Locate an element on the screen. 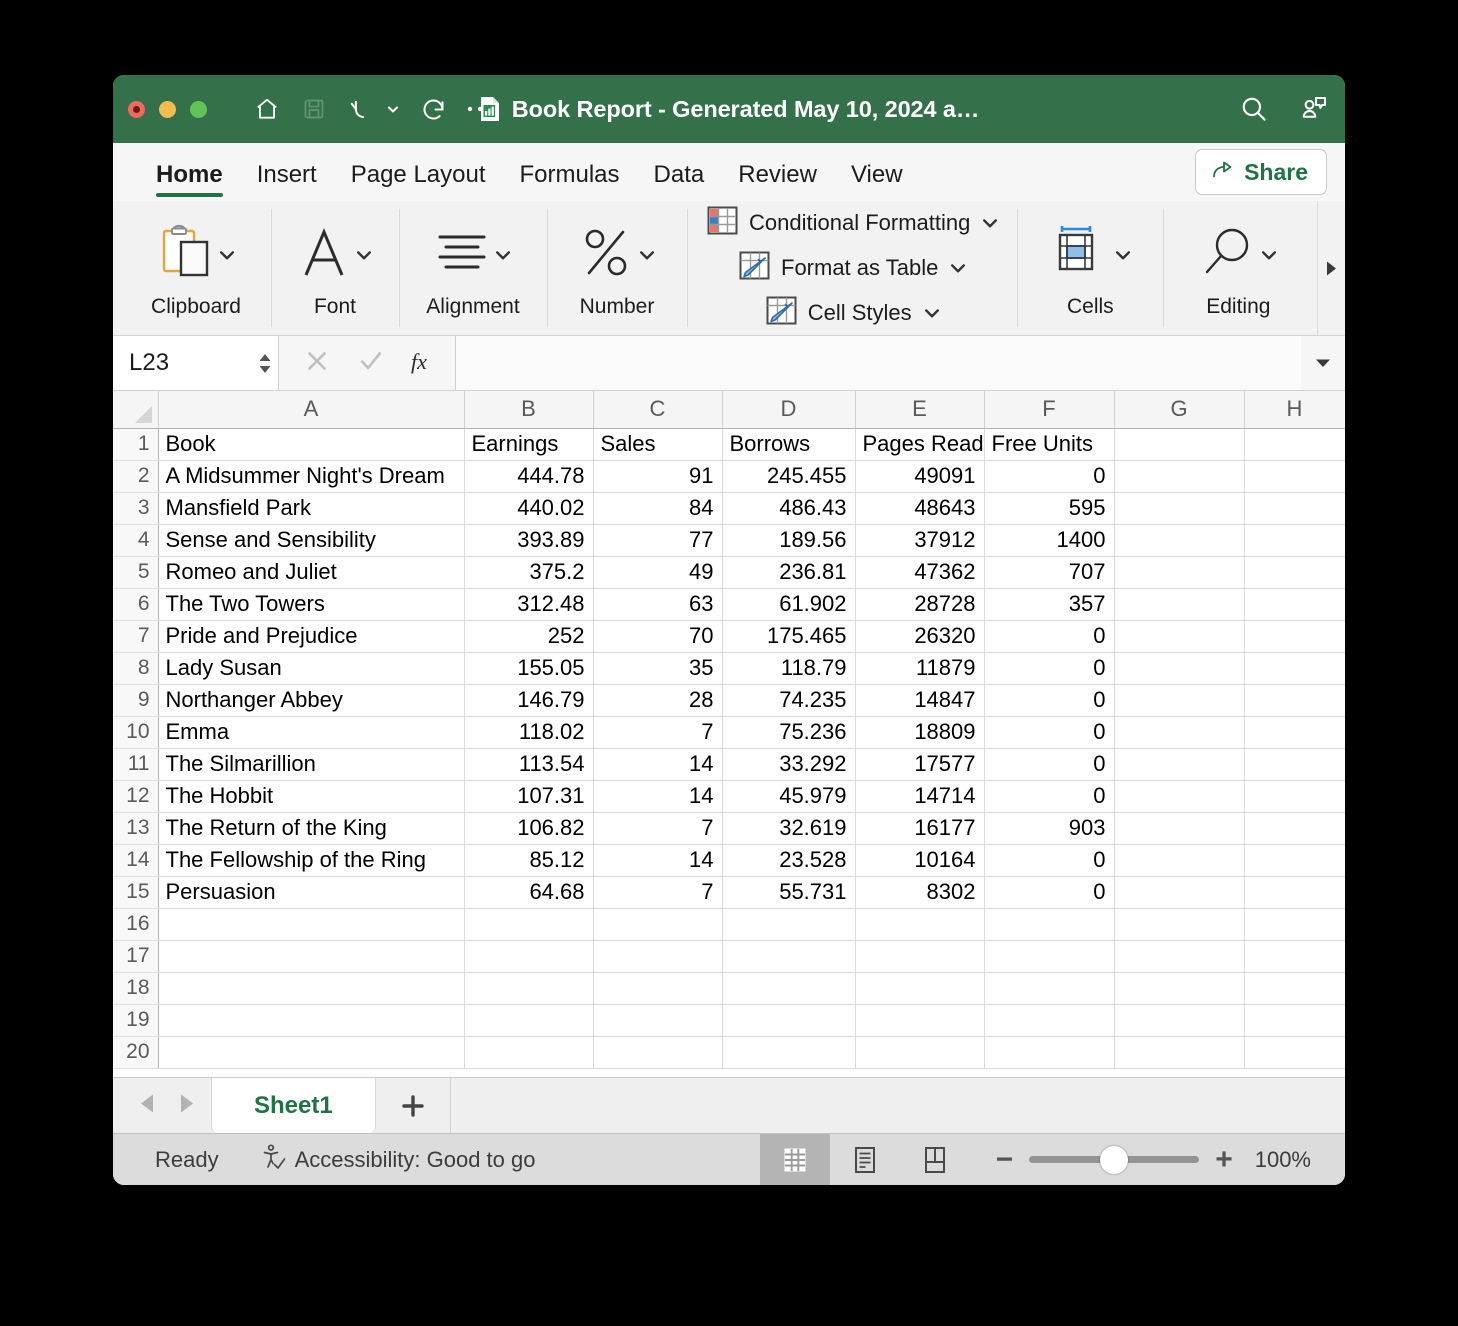 The width and height of the screenshot is (1458, 1326). cell-F11: 0 is located at coordinates (1049, 764).